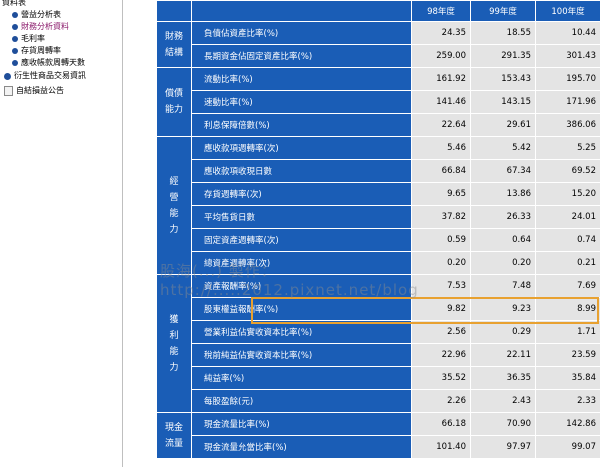  I want to click on header-corner, so click(174, 11).